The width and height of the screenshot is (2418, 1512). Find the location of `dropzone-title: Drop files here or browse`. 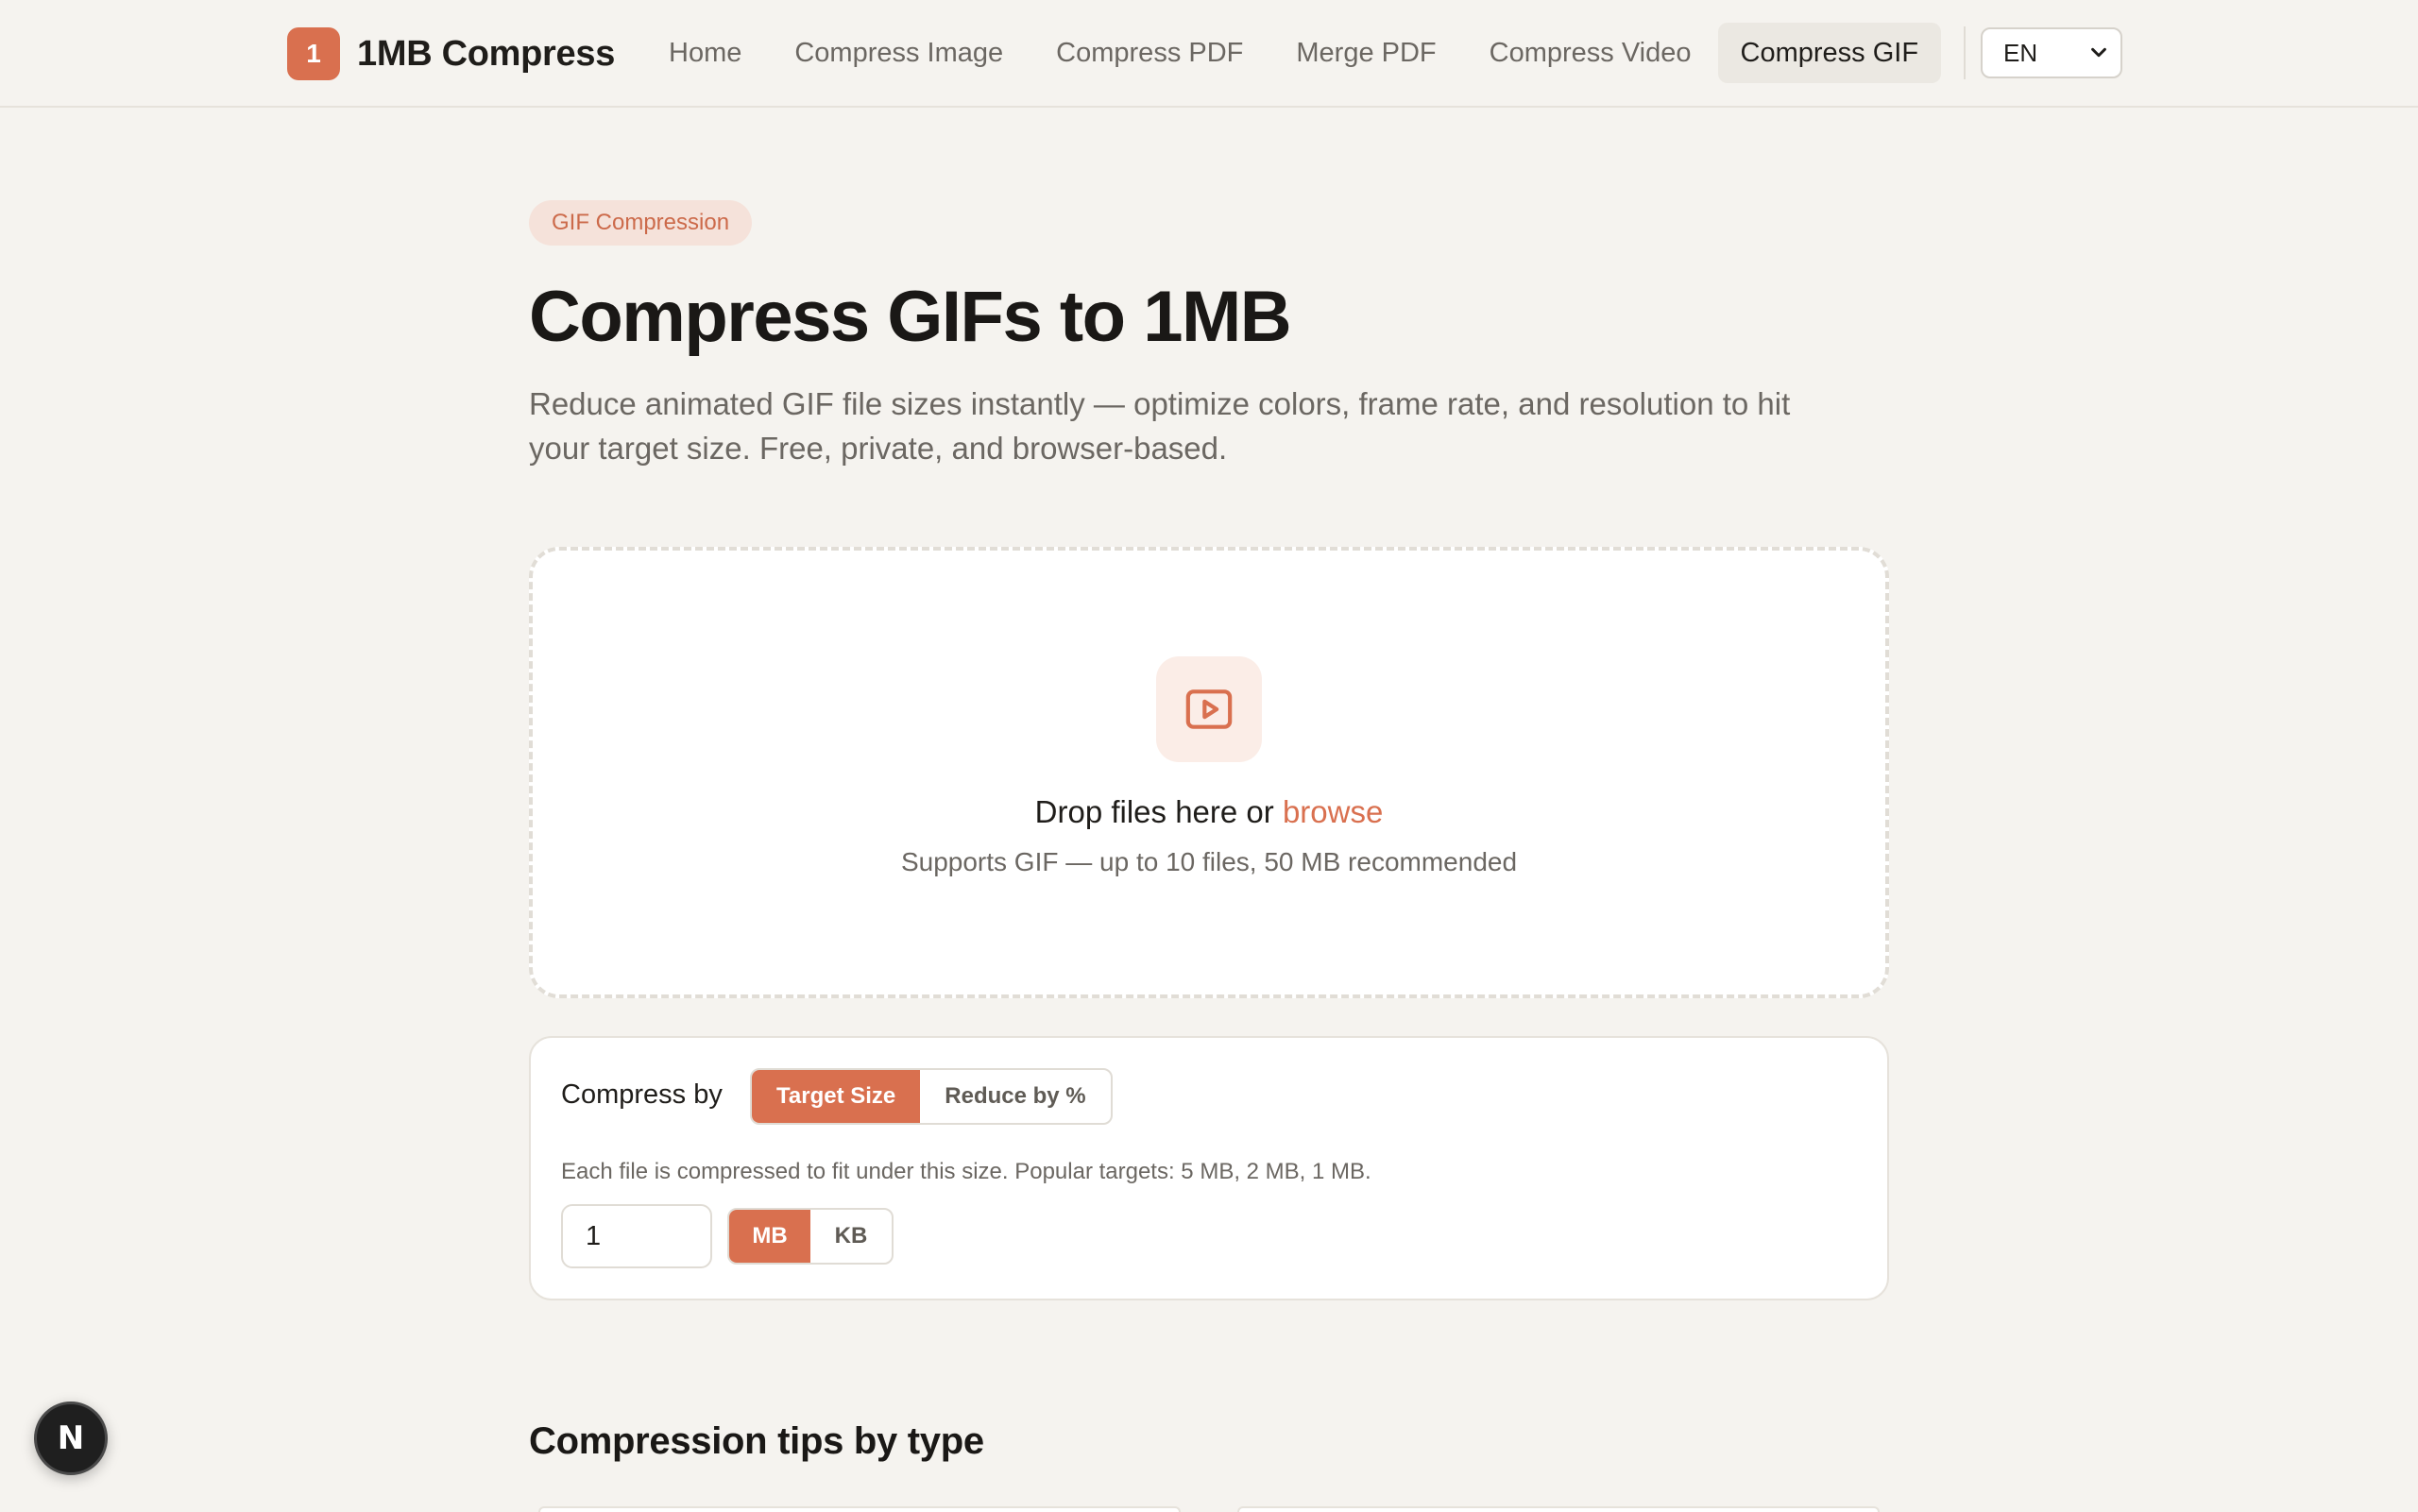

dropzone-title: Drop files here or browse is located at coordinates (1209, 812).